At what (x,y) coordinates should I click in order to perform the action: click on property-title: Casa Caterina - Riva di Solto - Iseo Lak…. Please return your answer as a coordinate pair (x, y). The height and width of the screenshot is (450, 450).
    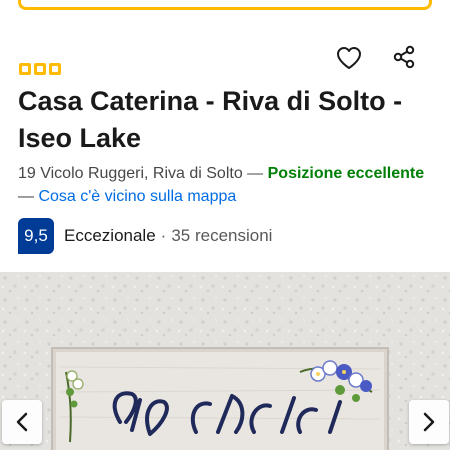
    Looking at the image, I should click on (210, 119).